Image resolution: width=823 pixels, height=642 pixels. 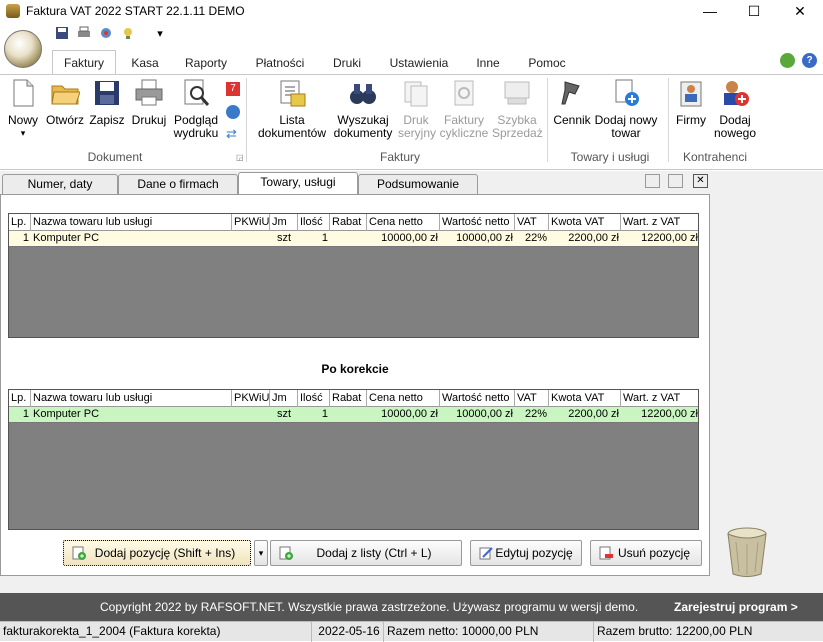 I want to click on szybka-sprzedaz-label: Szybka Sprzedaż, so click(x=517, y=126).